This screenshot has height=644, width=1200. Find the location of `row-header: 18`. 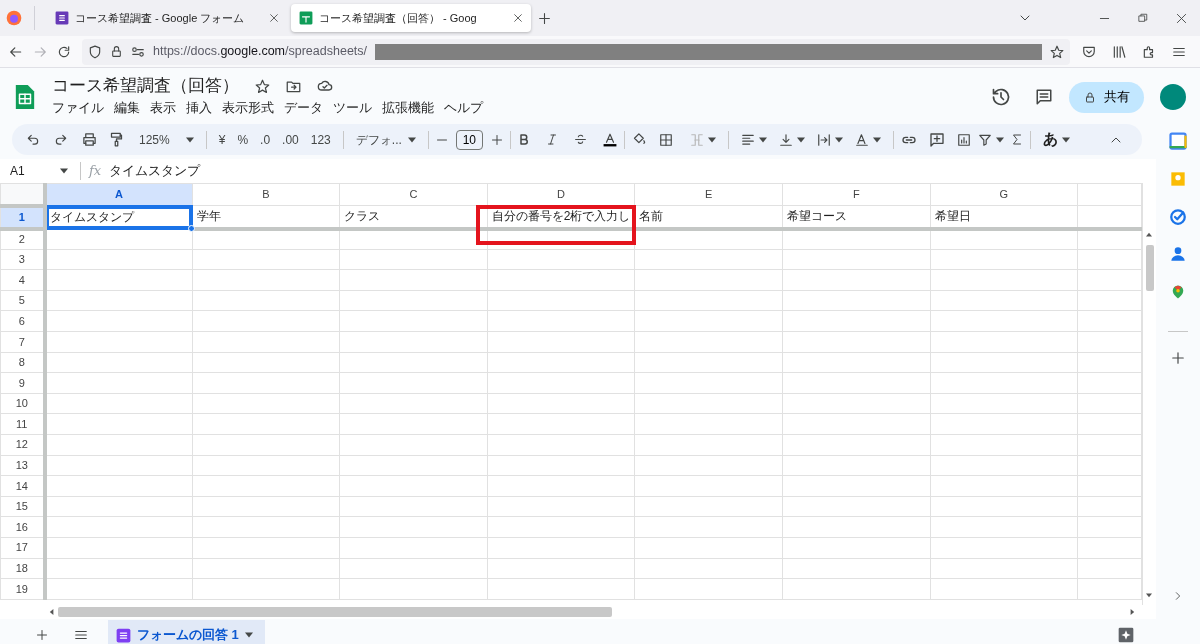

row-header: 18 is located at coordinates (22, 568).